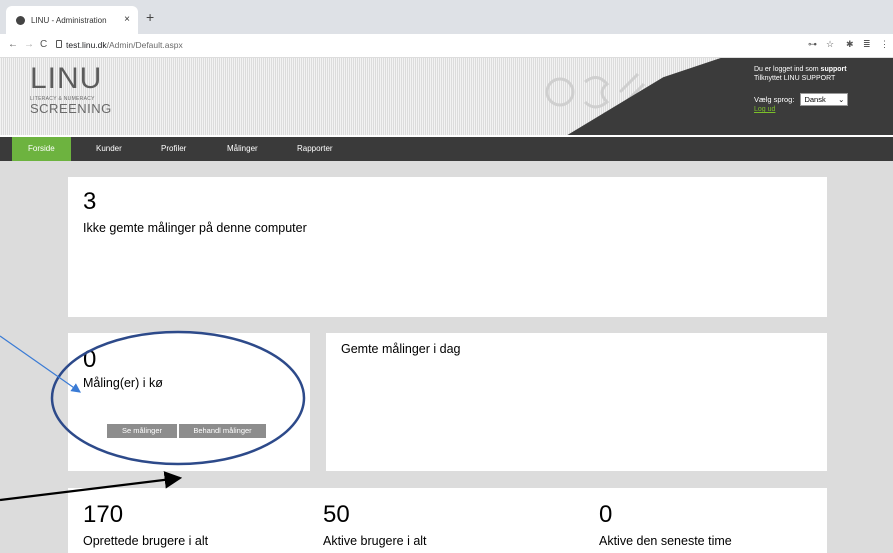 The width and height of the screenshot is (893, 553). Describe the element at coordinates (86, 45) in the screenshot. I see `url-host: test.linu.dk` at that location.